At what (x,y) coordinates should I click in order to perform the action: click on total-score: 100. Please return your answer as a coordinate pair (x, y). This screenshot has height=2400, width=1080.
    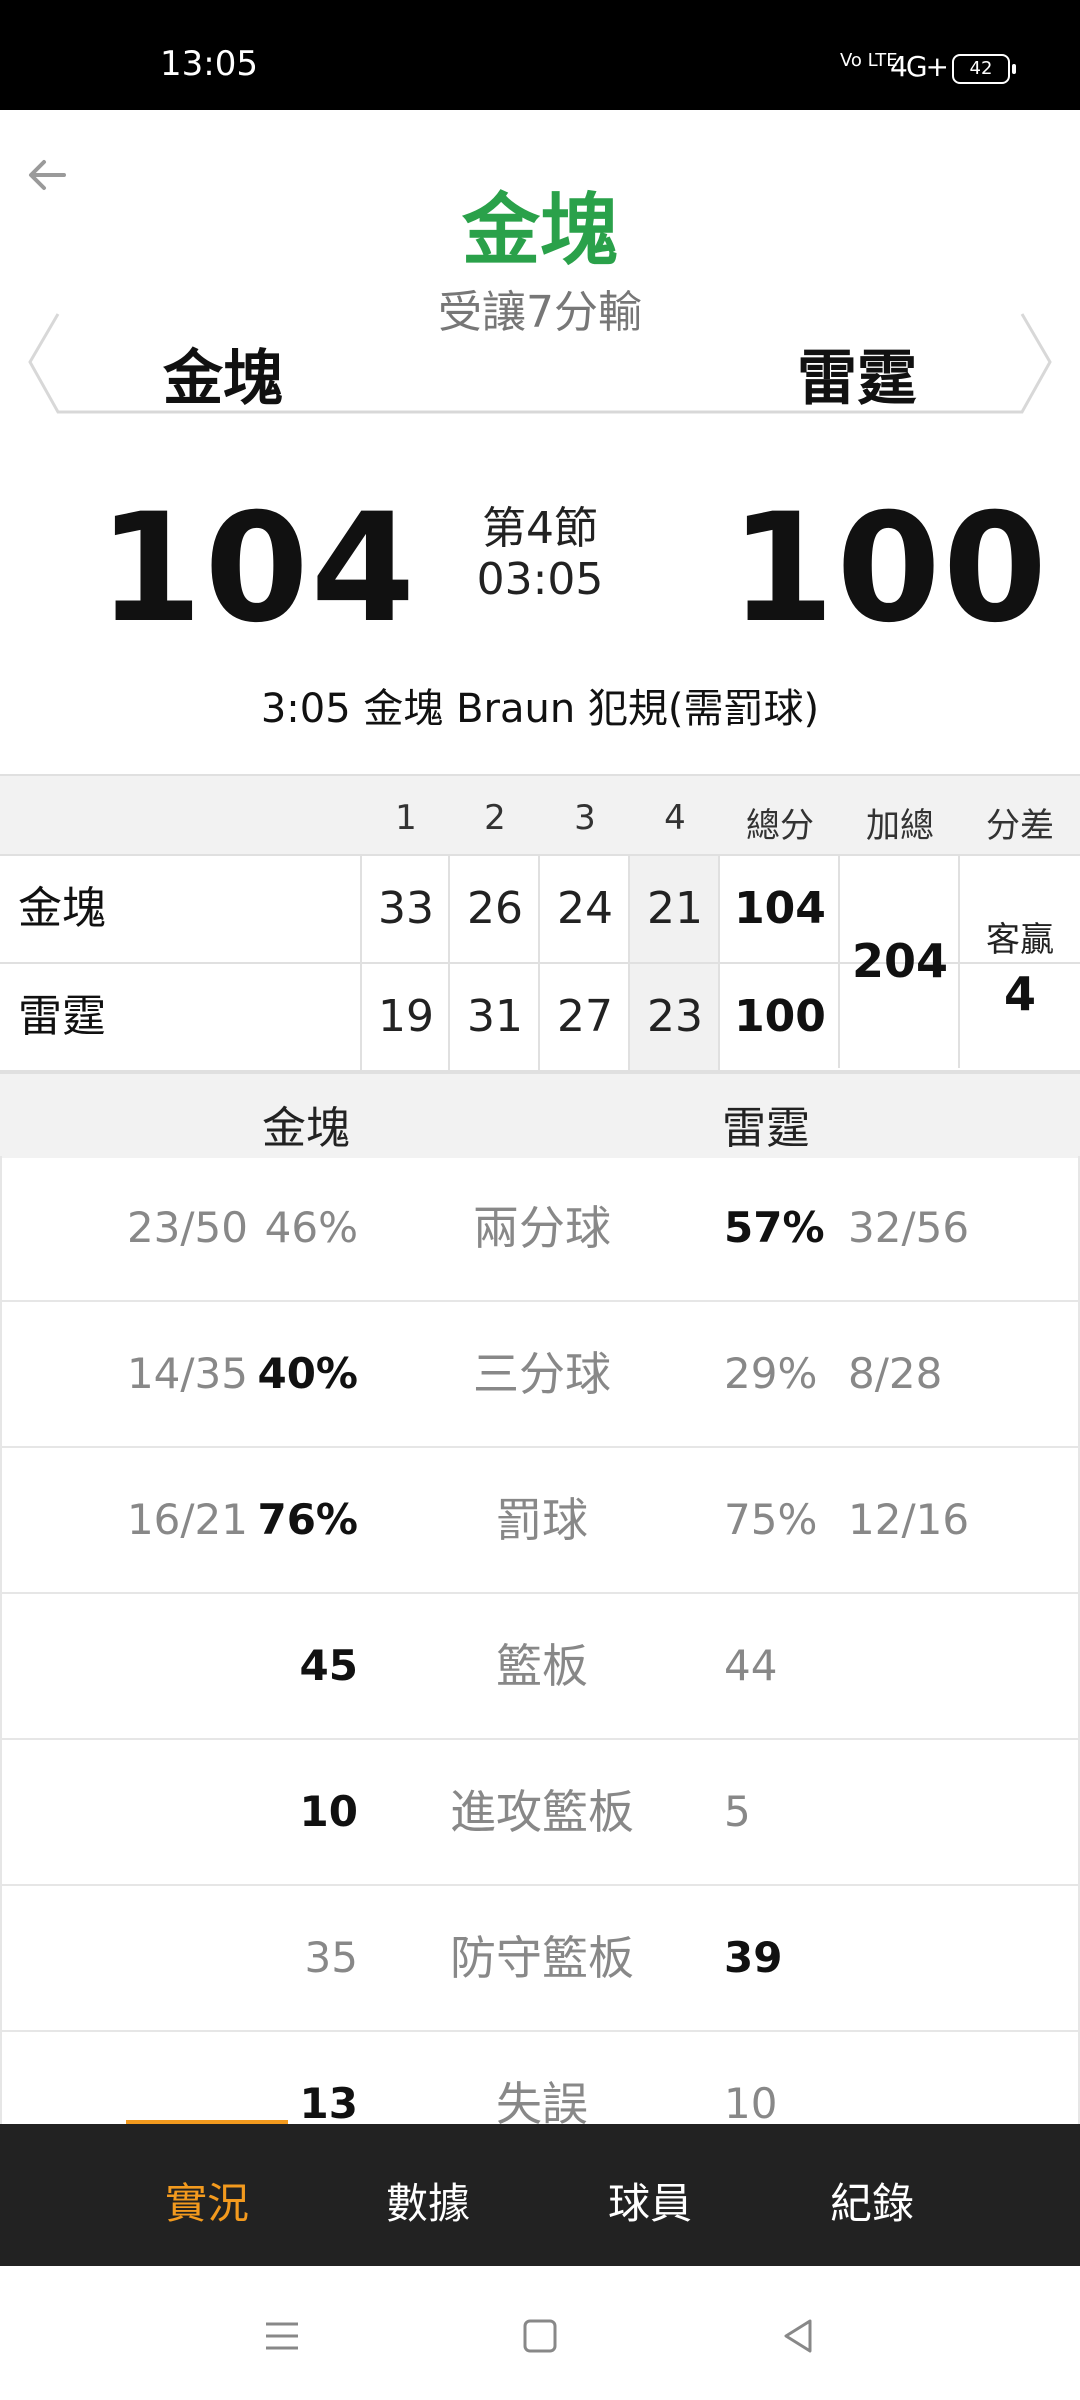
    Looking at the image, I should click on (779, 1017).